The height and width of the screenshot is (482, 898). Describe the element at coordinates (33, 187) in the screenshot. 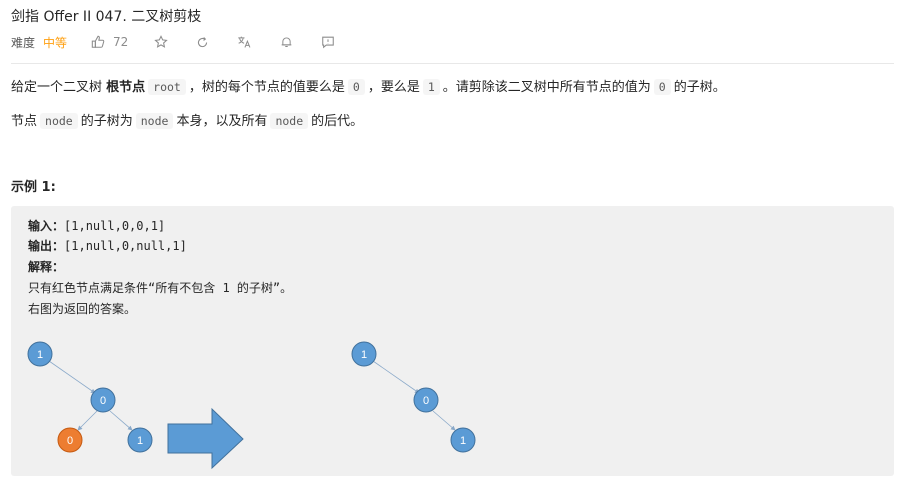

I see `example-heading: 示例 1:` at that location.